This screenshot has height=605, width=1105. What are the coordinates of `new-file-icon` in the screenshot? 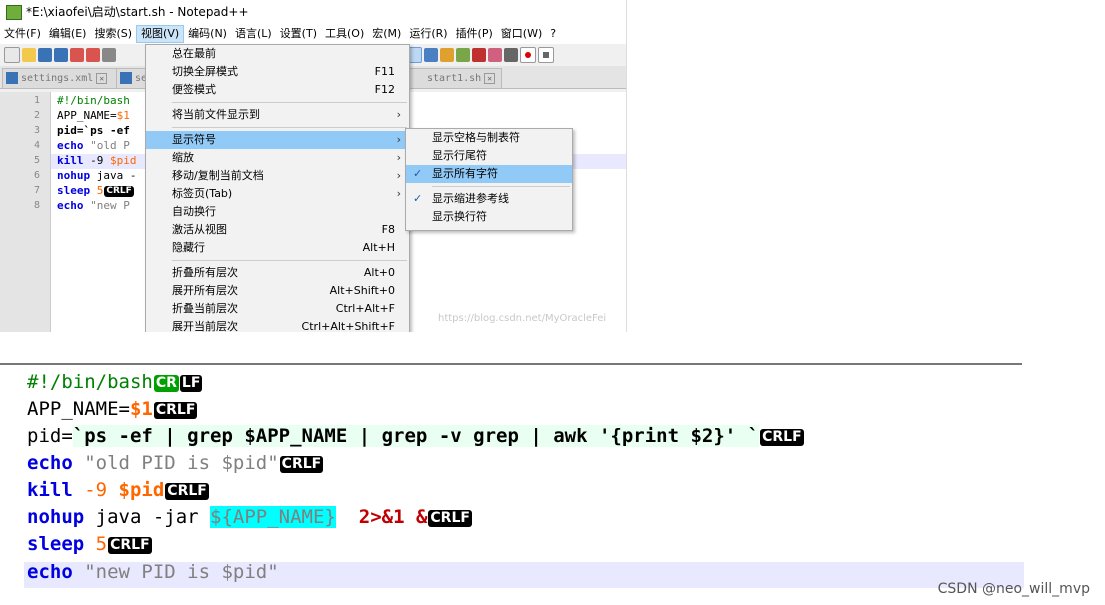 It's located at (12, 55).